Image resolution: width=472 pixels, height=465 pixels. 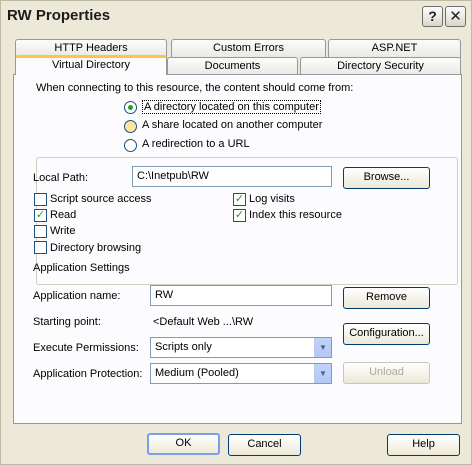 What do you see at coordinates (40, 247) in the screenshot?
I see `checkbox-directory-browsing` at bounding box center [40, 247].